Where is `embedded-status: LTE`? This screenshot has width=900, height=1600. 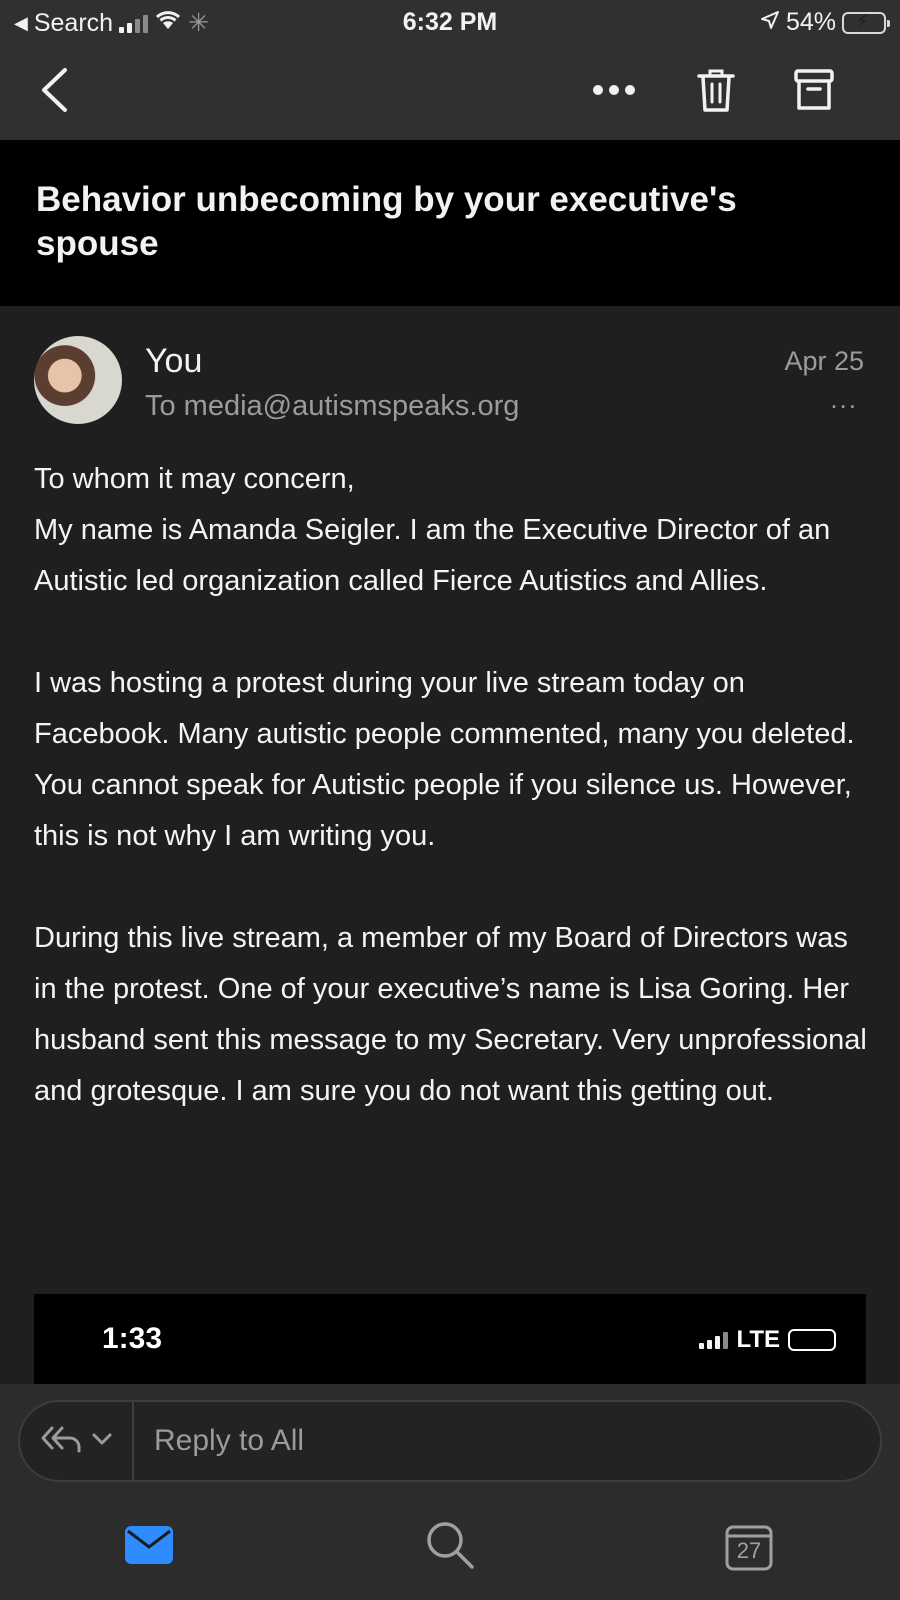
embedded-status: LTE is located at coordinates (767, 1340).